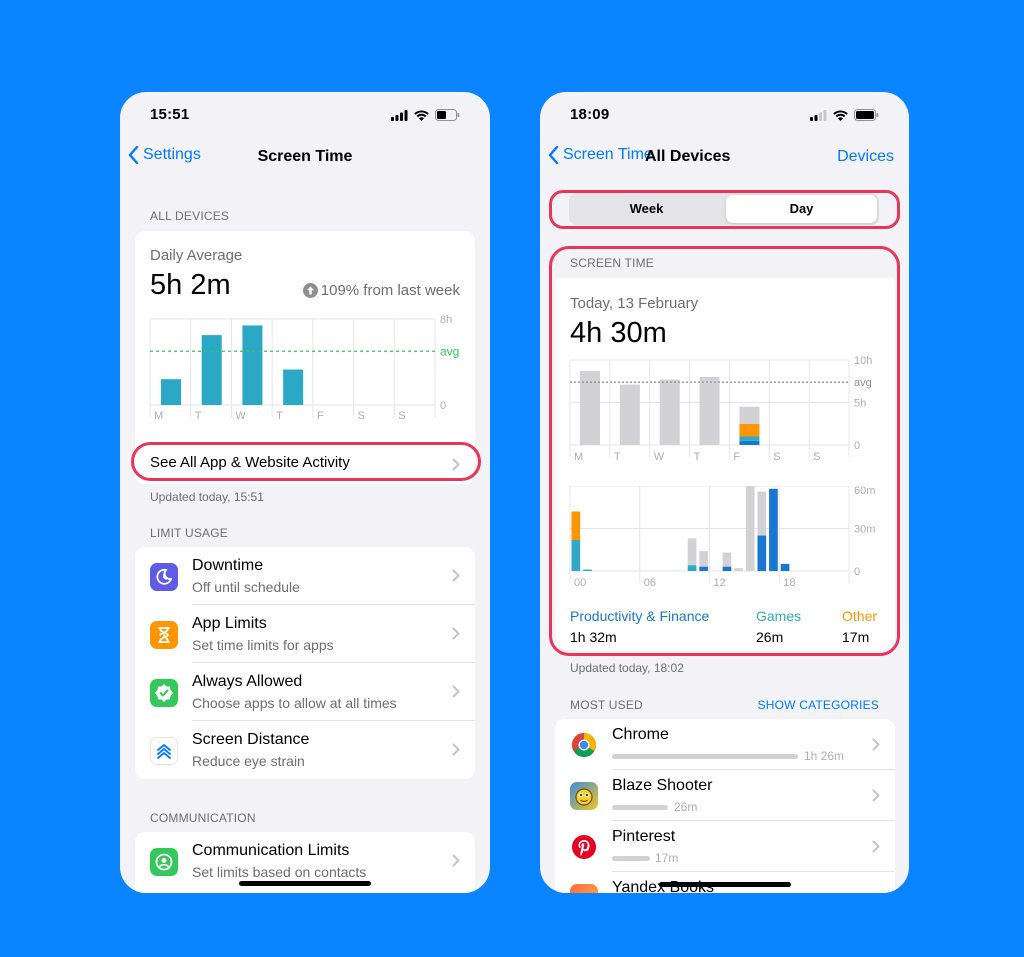  What do you see at coordinates (860, 404) in the screenshot?
I see `y-tick-label: 5h` at bounding box center [860, 404].